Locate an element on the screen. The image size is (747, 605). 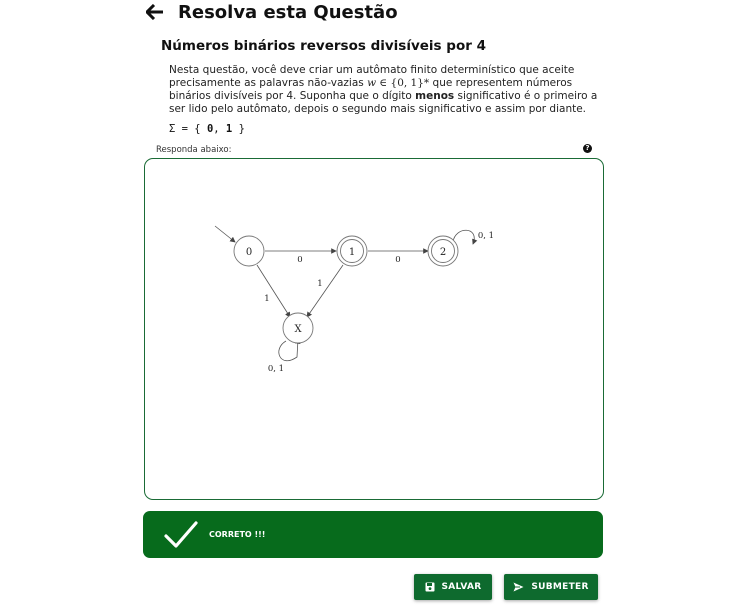
alphabet-prefix: Σ = { is located at coordinates (188, 129).